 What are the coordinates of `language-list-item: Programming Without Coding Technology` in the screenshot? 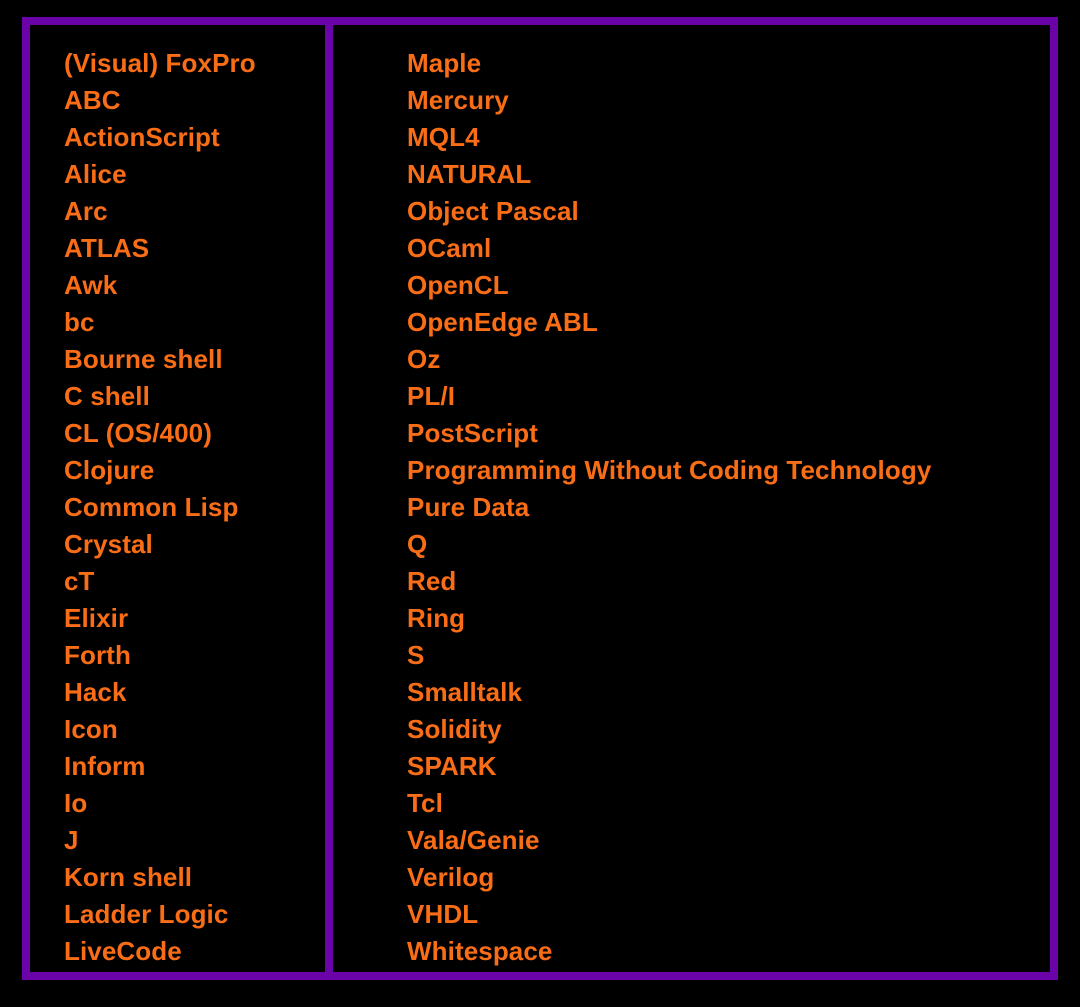 It's located at (669, 470).